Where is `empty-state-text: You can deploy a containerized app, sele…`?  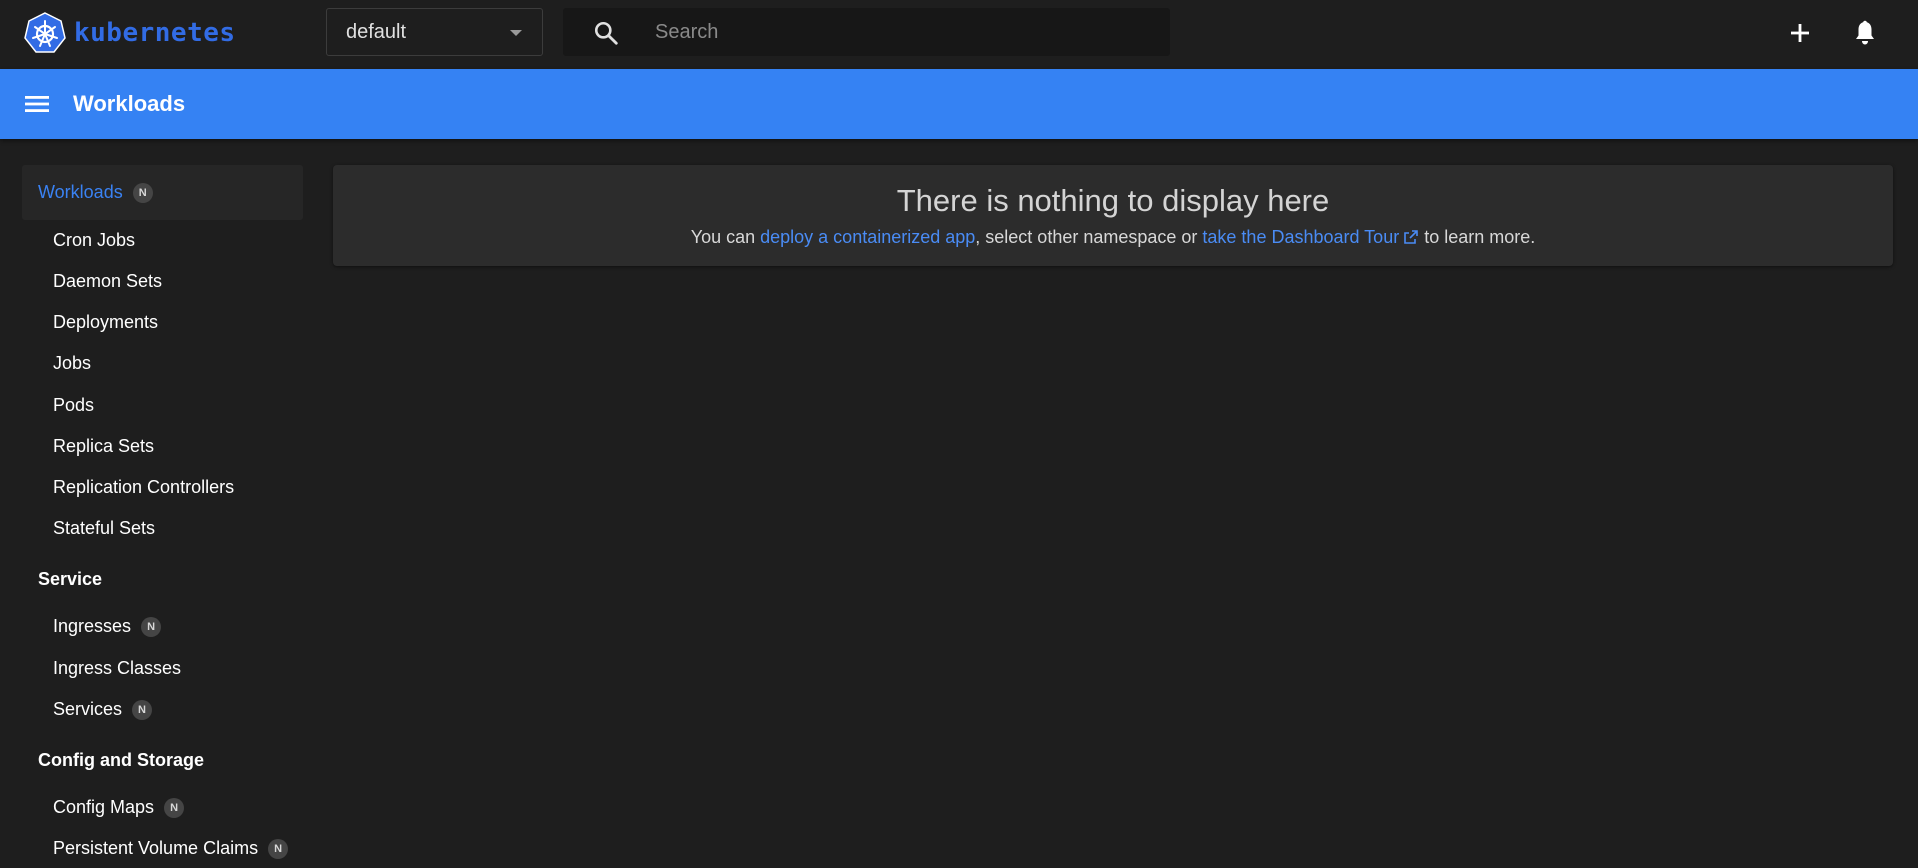
empty-state-text: You can deploy a containerized app, sele… is located at coordinates (1113, 237).